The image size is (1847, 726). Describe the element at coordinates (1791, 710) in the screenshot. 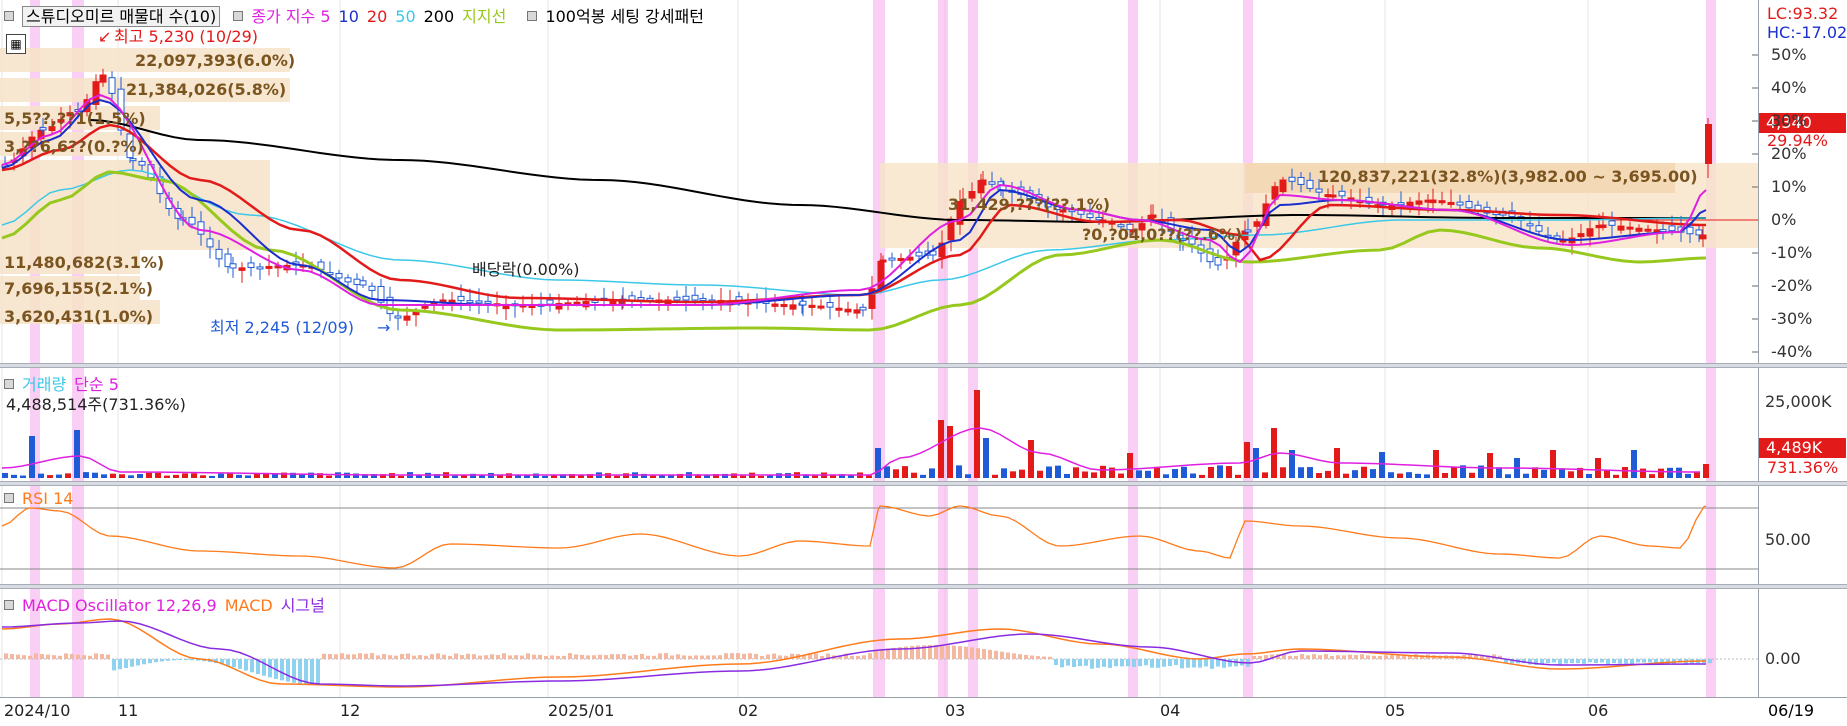

I see `current-date-label: 06/19` at that location.